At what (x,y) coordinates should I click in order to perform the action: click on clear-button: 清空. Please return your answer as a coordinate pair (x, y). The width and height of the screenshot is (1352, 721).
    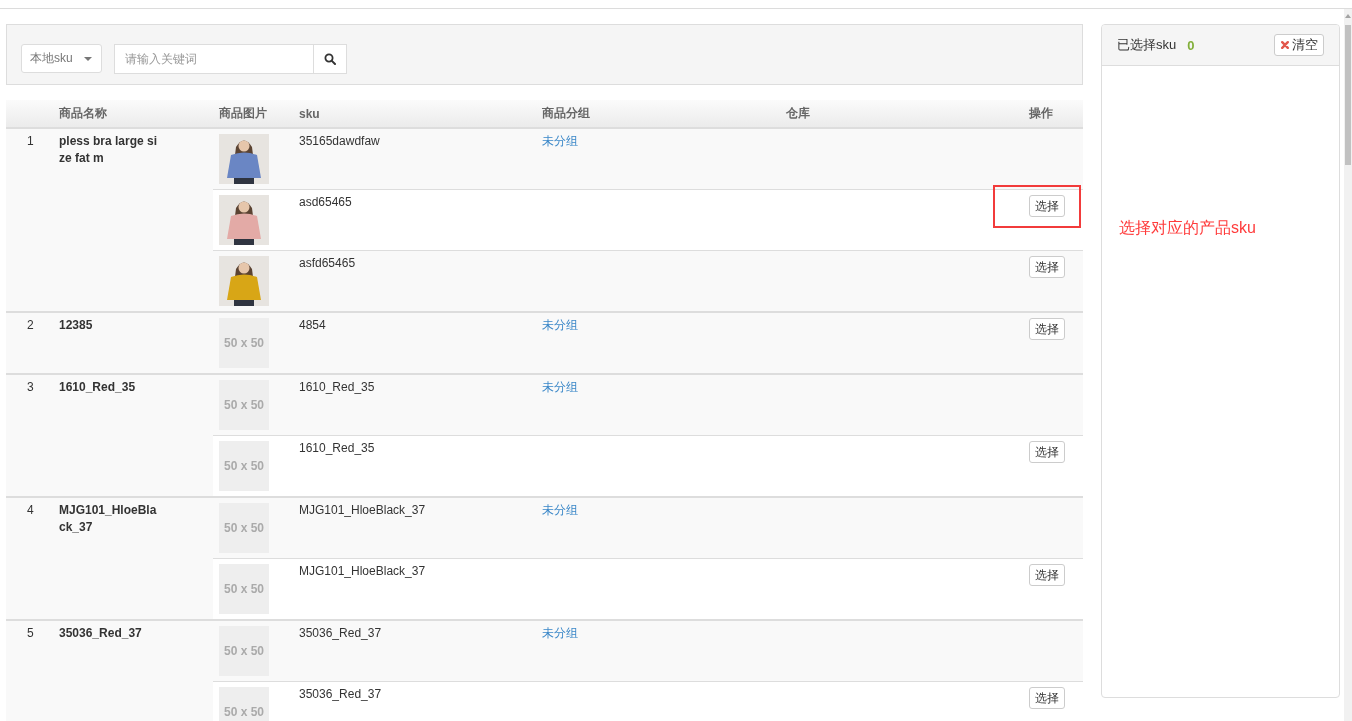
    Looking at the image, I should click on (1299, 45).